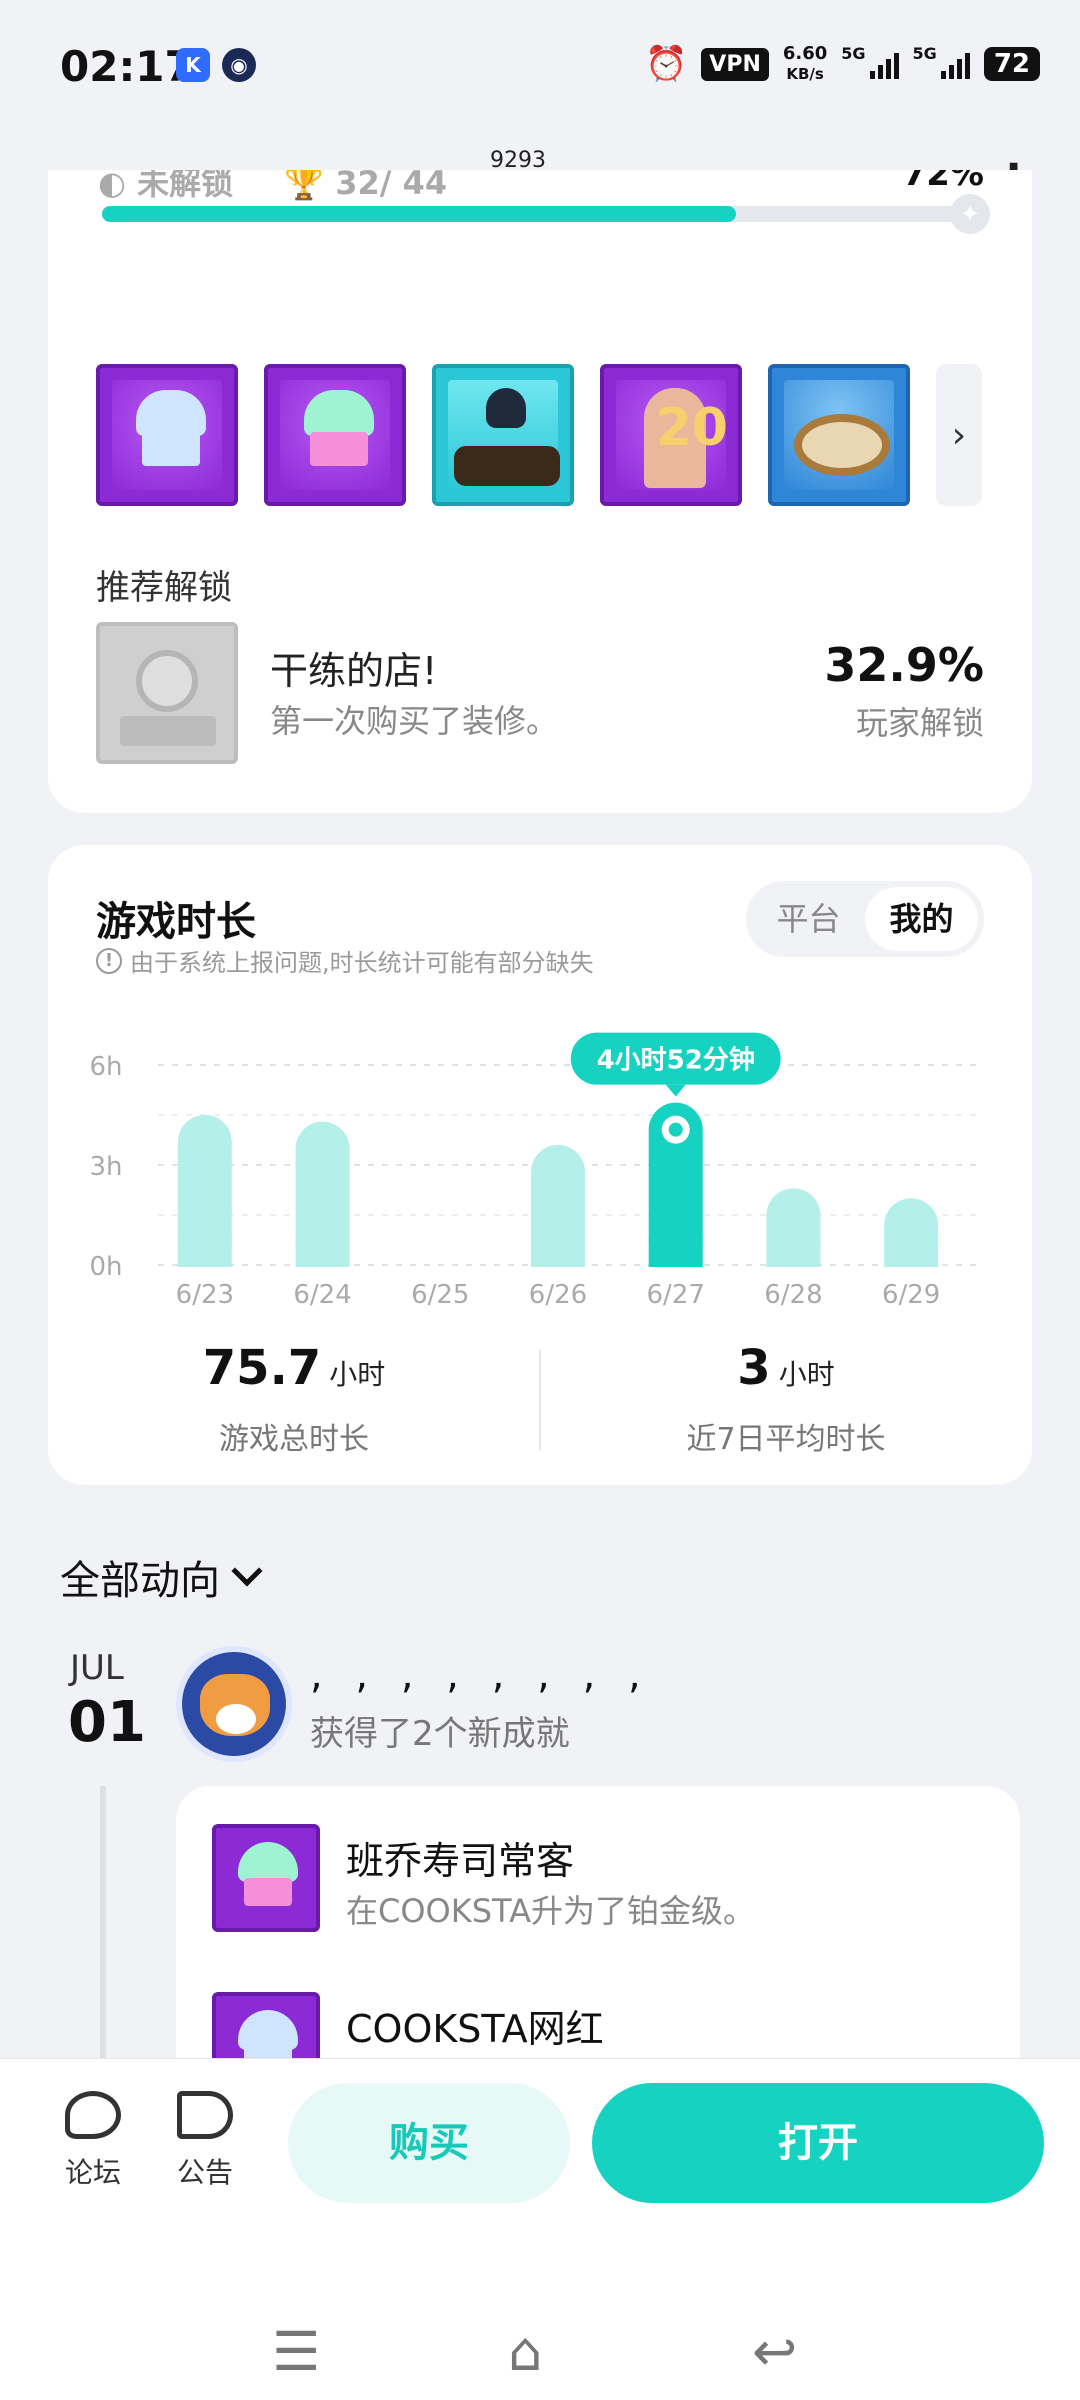 This screenshot has height=2400, width=1080. I want to click on toggle-mine: 我的, so click(921, 919).